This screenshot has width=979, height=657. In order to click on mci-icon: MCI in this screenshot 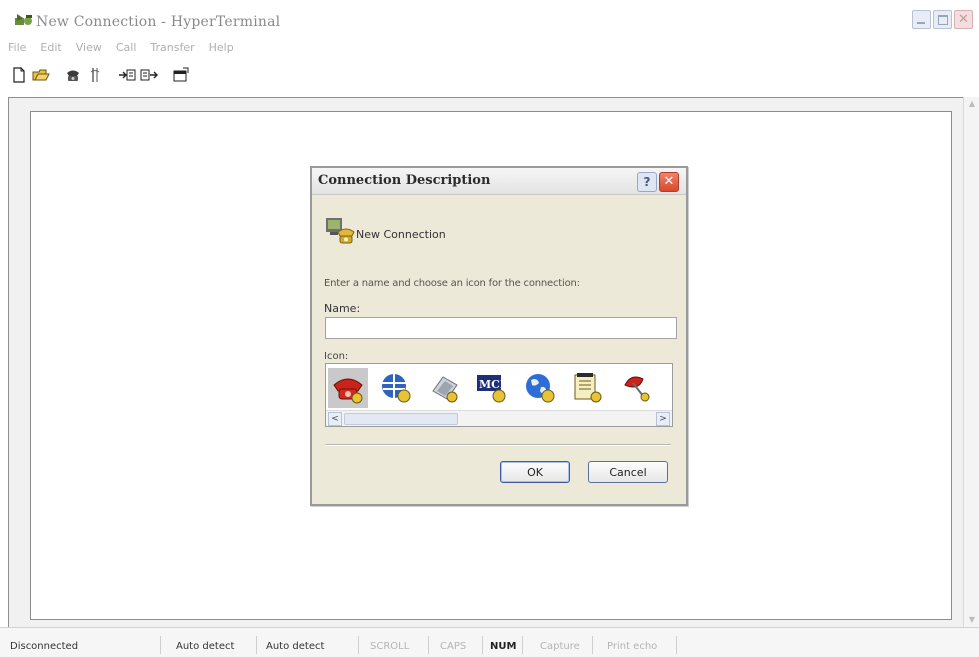, I will do `click(491, 389)`.